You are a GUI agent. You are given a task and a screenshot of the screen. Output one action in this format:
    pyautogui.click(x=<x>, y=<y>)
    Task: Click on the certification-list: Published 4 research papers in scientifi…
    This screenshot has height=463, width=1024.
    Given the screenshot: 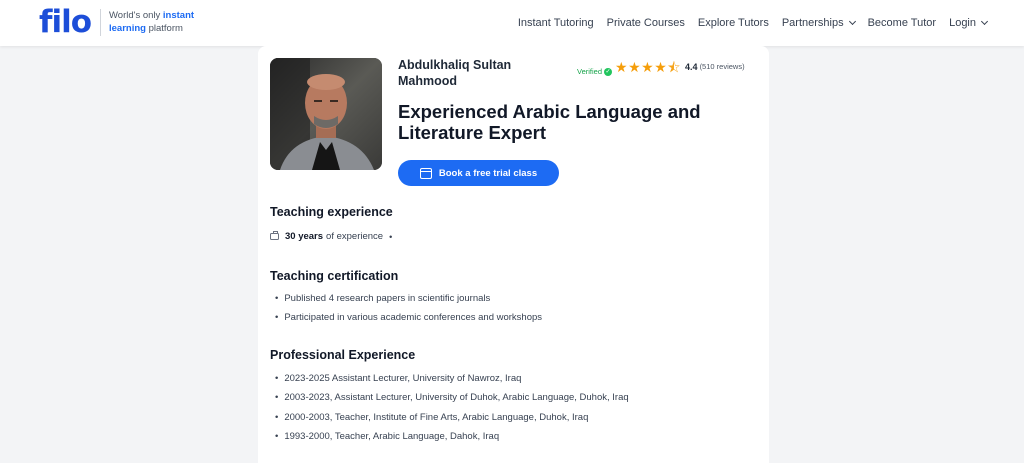 What is the action you would take?
    pyautogui.click(x=408, y=311)
    